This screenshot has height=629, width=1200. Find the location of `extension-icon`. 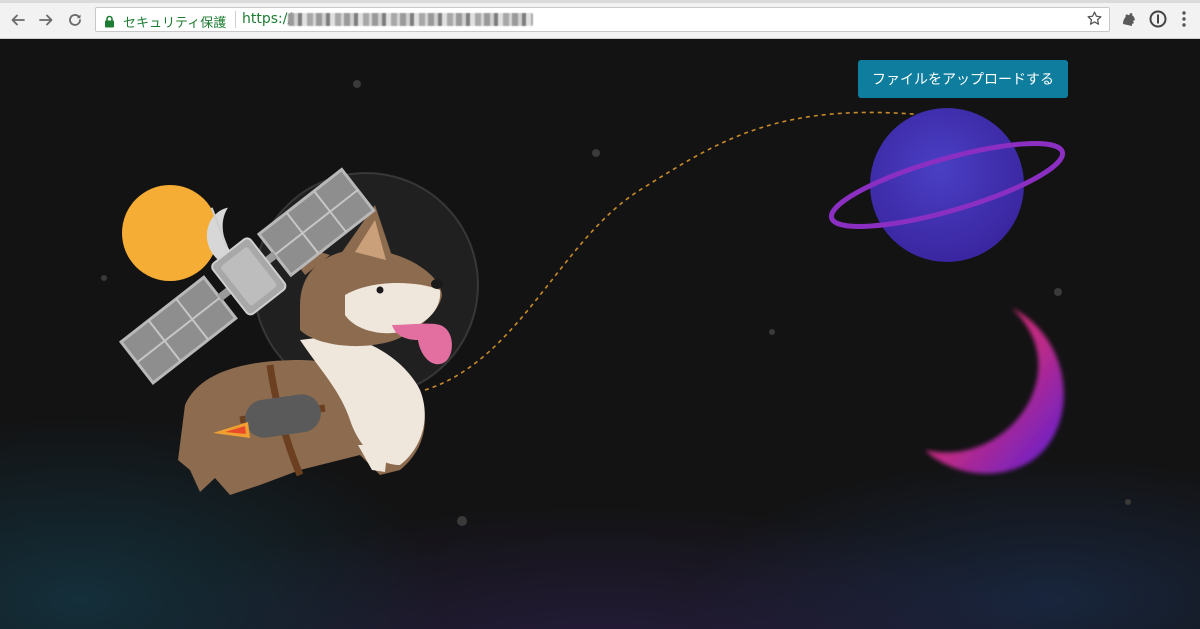

extension-icon is located at coordinates (1129, 21).